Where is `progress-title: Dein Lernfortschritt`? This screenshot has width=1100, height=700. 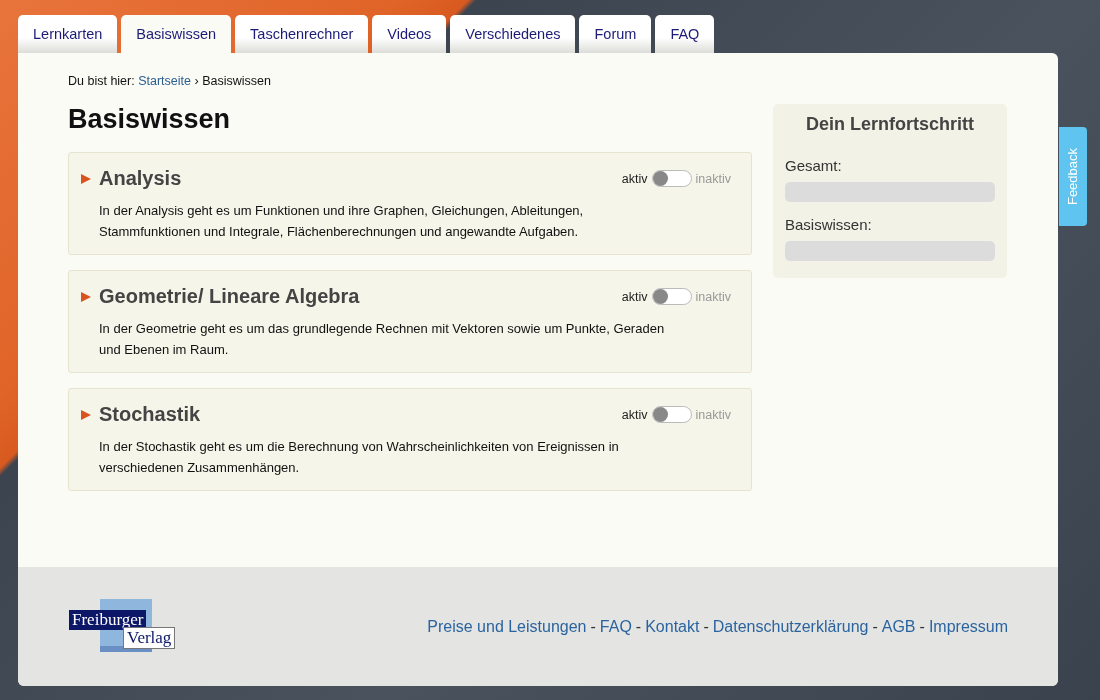
progress-title: Dein Lernfortschritt is located at coordinates (890, 124).